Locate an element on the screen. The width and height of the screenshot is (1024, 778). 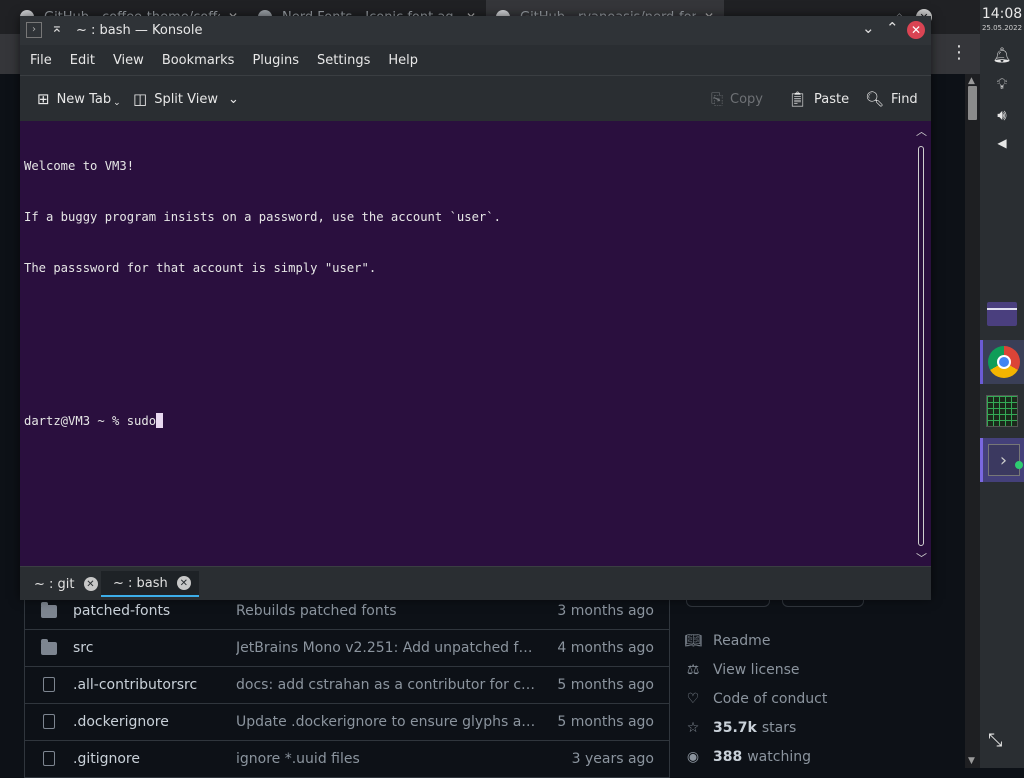
close-window-icon: ✕ is located at coordinates (916, 30).